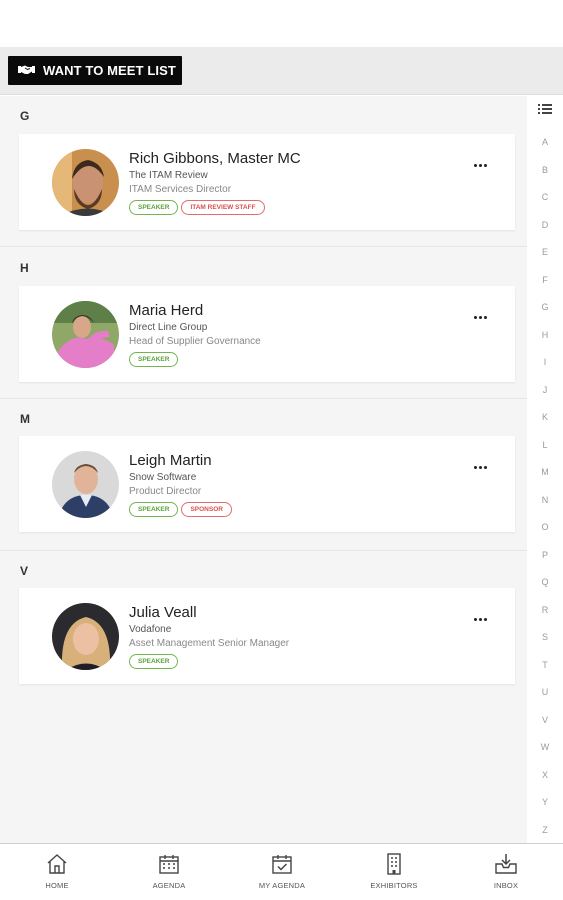 This screenshot has height=900, width=563. Describe the element at coordinates (150, 629) in the screenshot. I see `attendee-company: Vodafone` at that location.